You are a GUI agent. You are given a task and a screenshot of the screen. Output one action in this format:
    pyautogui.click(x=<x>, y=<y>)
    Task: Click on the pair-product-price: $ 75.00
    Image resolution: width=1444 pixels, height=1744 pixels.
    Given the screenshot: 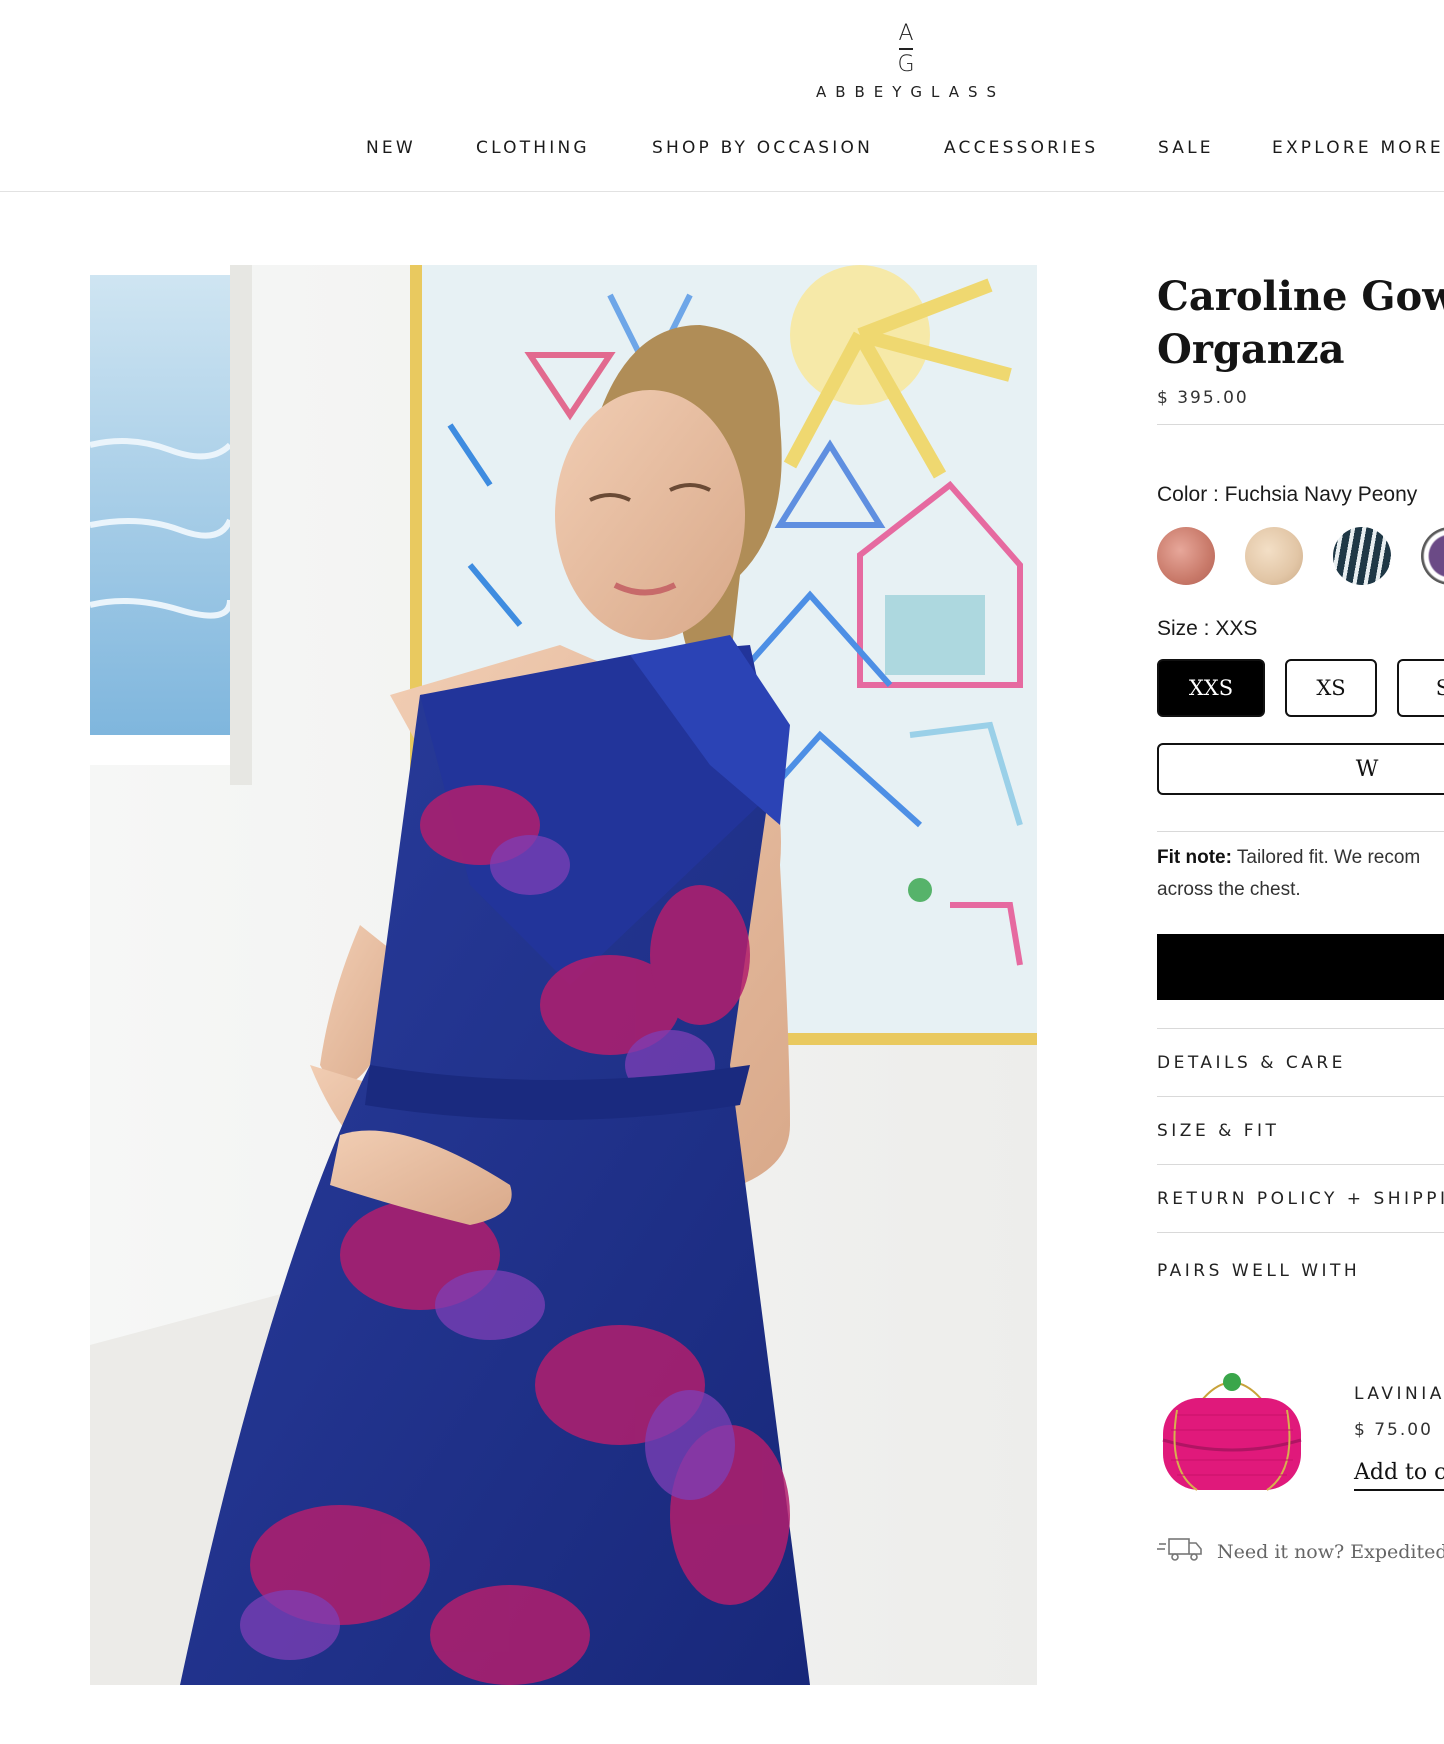 What is the action you would take?
    pyautogui.click(x=1393, y=1430)
    